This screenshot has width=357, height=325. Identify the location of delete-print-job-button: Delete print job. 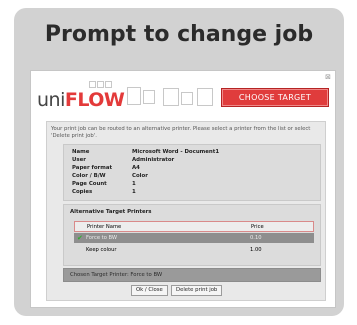
(197, 290).